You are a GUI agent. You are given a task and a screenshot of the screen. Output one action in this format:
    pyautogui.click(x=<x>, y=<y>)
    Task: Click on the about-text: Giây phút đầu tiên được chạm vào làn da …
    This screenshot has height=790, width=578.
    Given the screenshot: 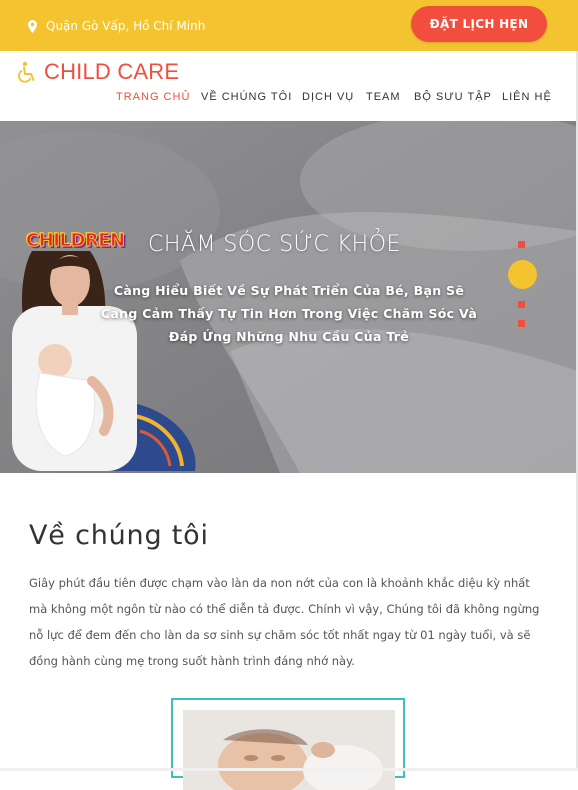 What is the action you would take?
    pyautogui.click(x=284, y=622)
    